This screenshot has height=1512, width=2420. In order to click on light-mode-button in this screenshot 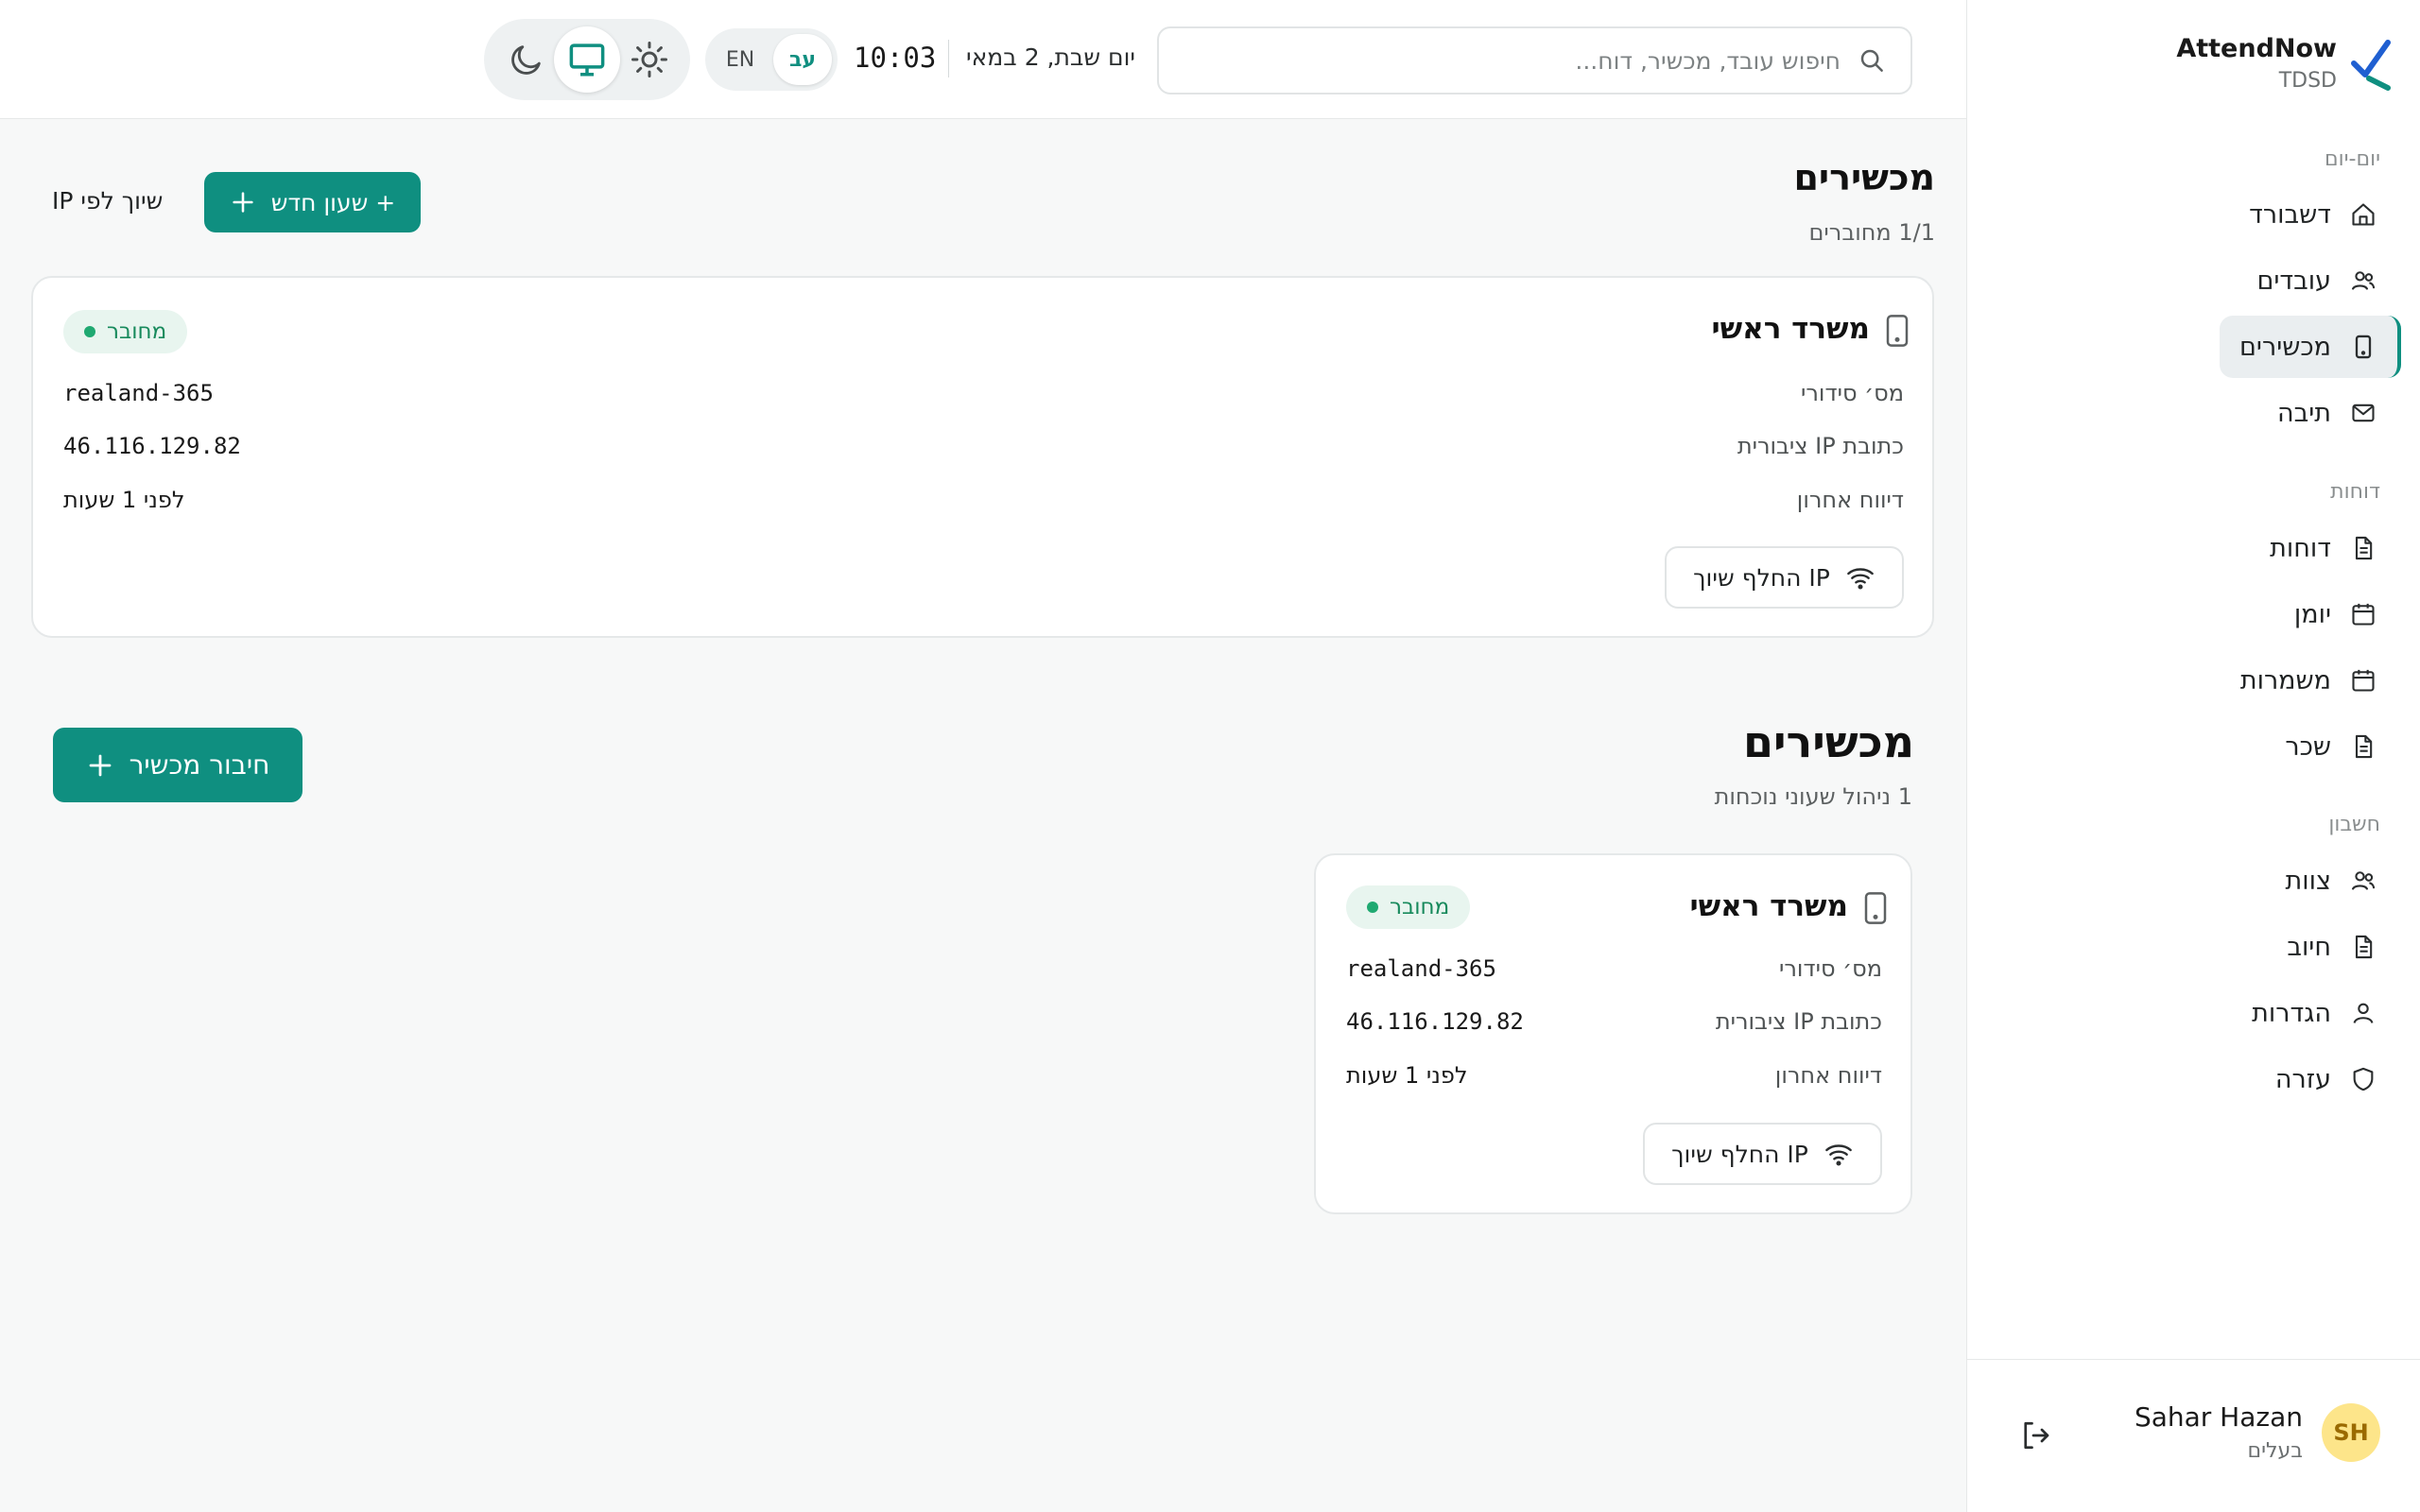, I will do `click(649, 59)`.